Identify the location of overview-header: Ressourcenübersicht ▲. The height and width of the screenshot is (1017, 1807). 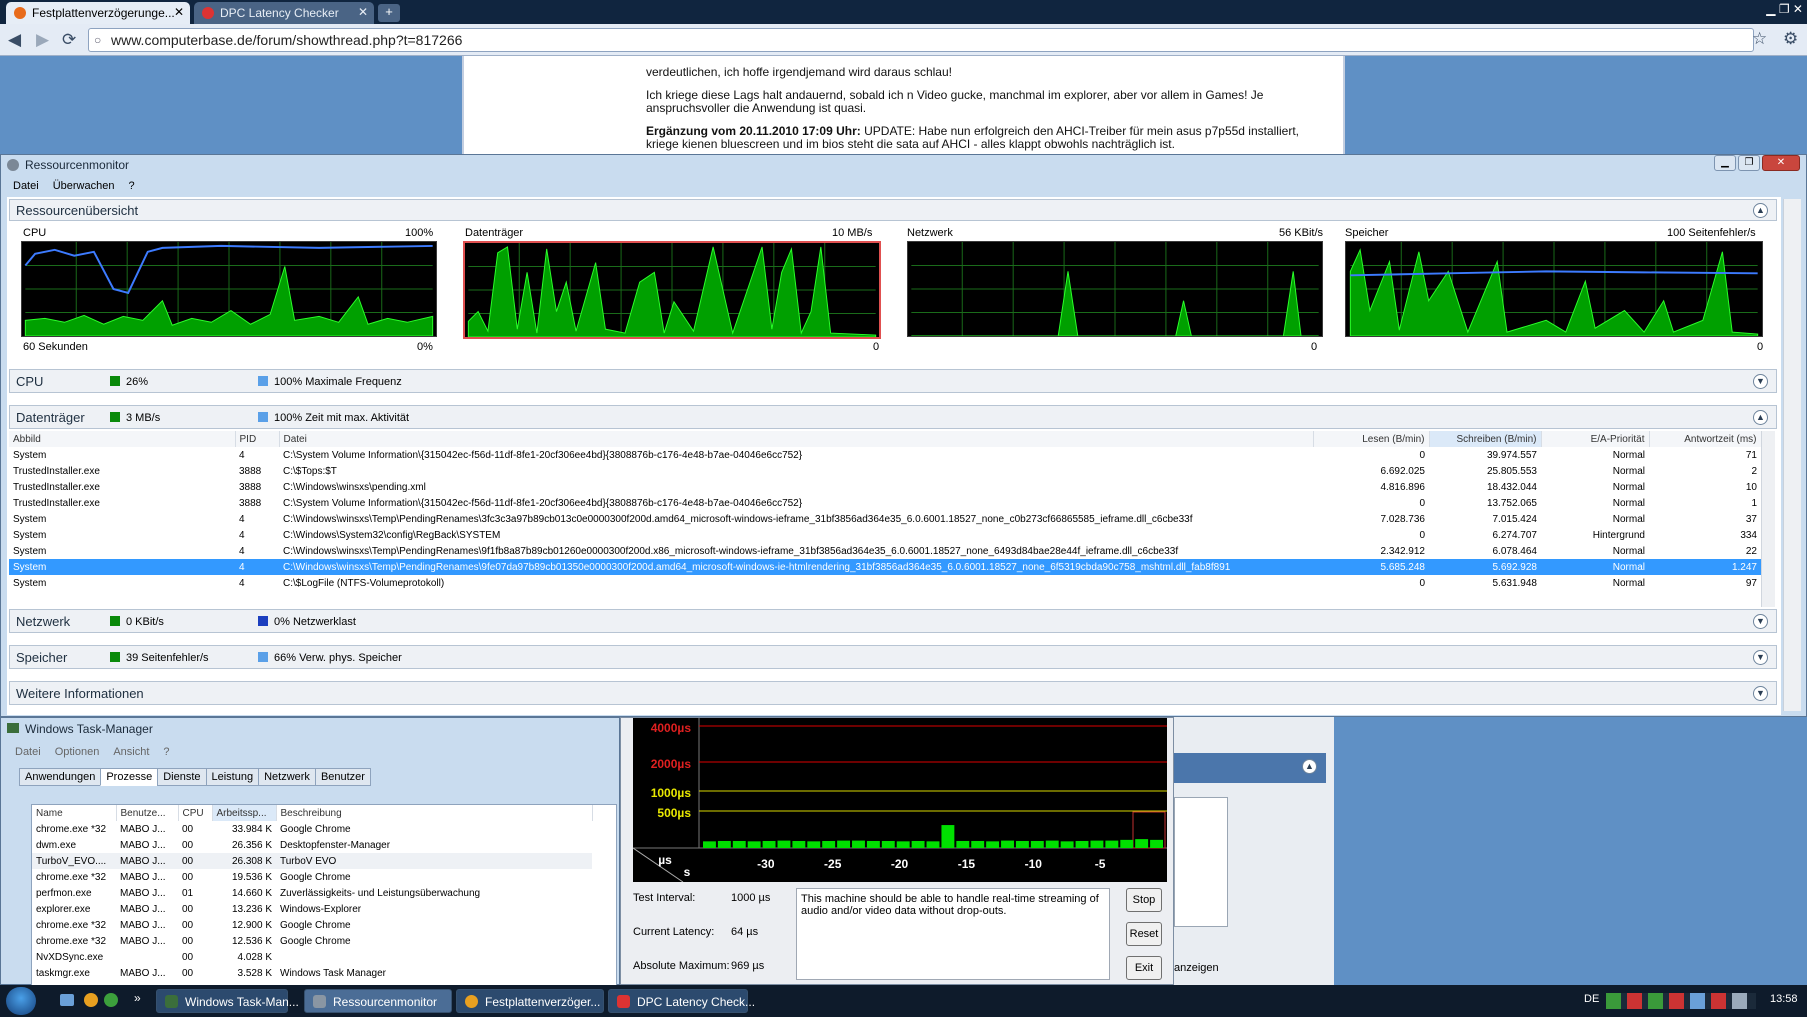
(893, 210).